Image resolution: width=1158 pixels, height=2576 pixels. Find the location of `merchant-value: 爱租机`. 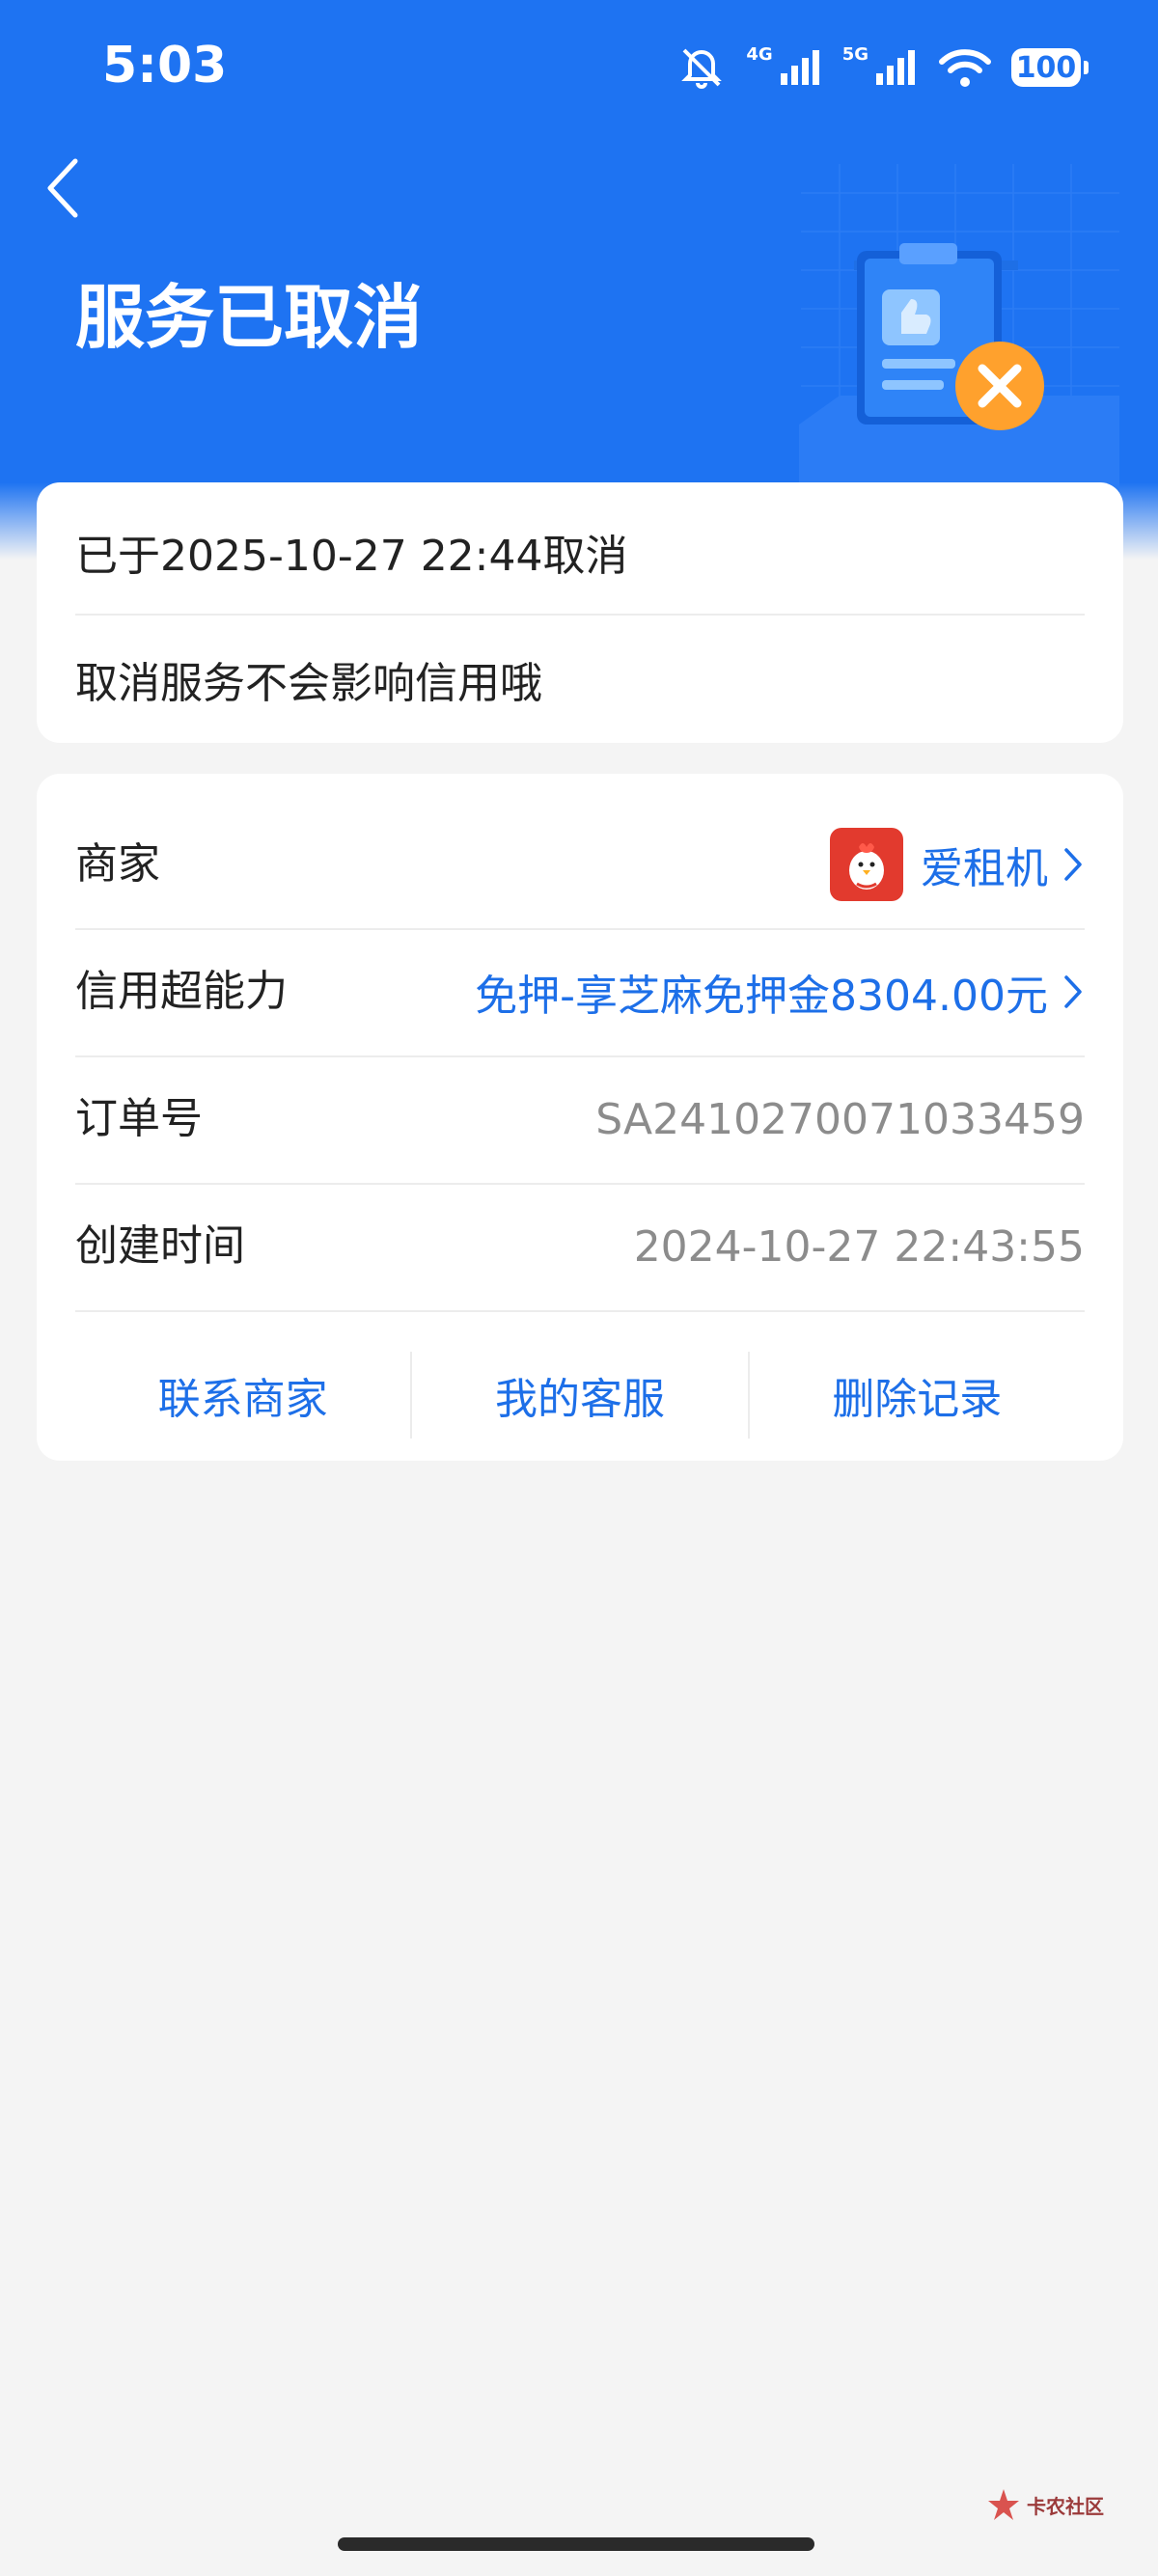

merchant-value: 爱租机 is located at coordinates (957, 865).